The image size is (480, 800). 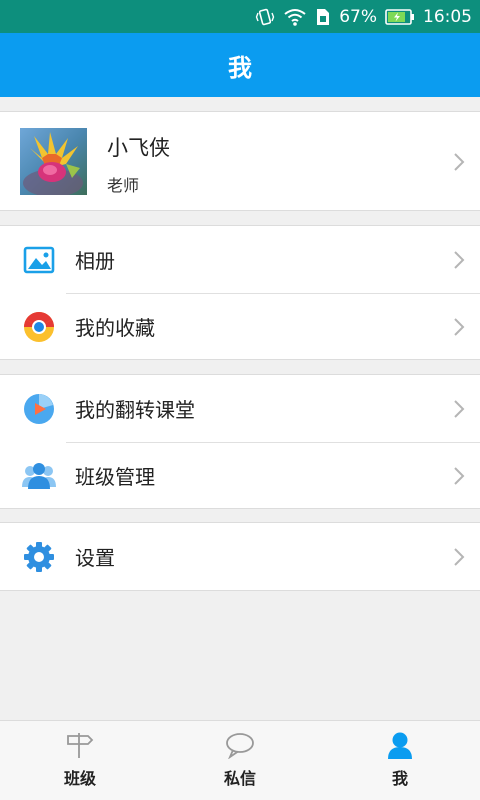 I want to click on album-icon, so click(x=39, y=260).